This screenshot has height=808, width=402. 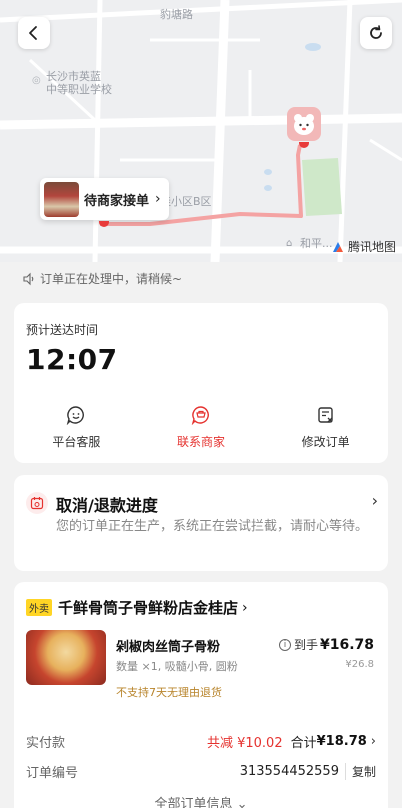 I want to click on school-marker-icon: ◎, so click(x=36, y=80).